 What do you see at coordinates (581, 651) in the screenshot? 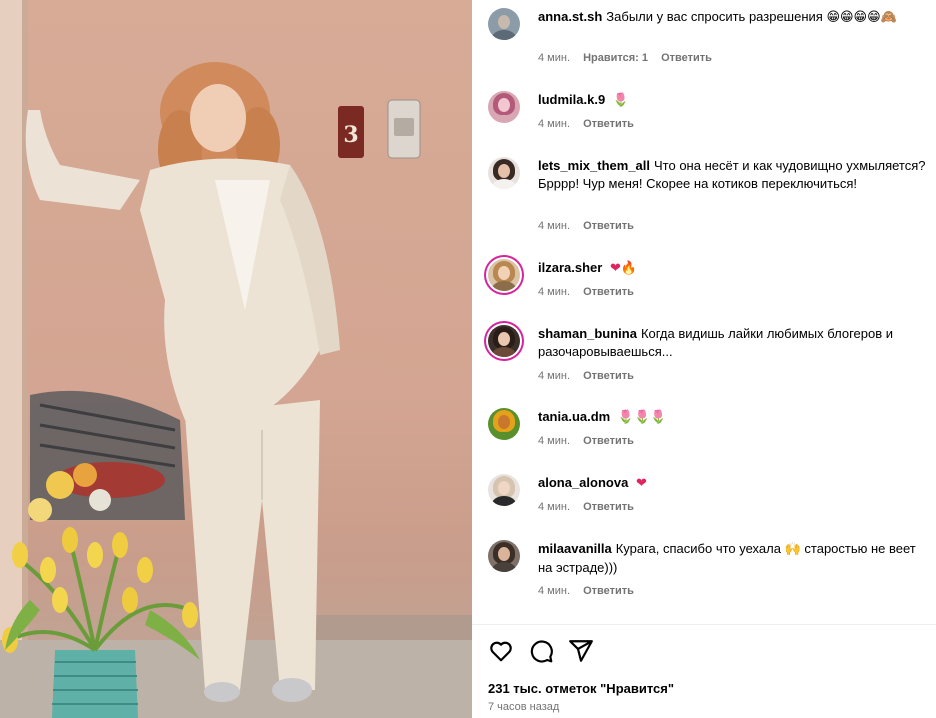
I see `share-icon` at bounding box center [581, 651].